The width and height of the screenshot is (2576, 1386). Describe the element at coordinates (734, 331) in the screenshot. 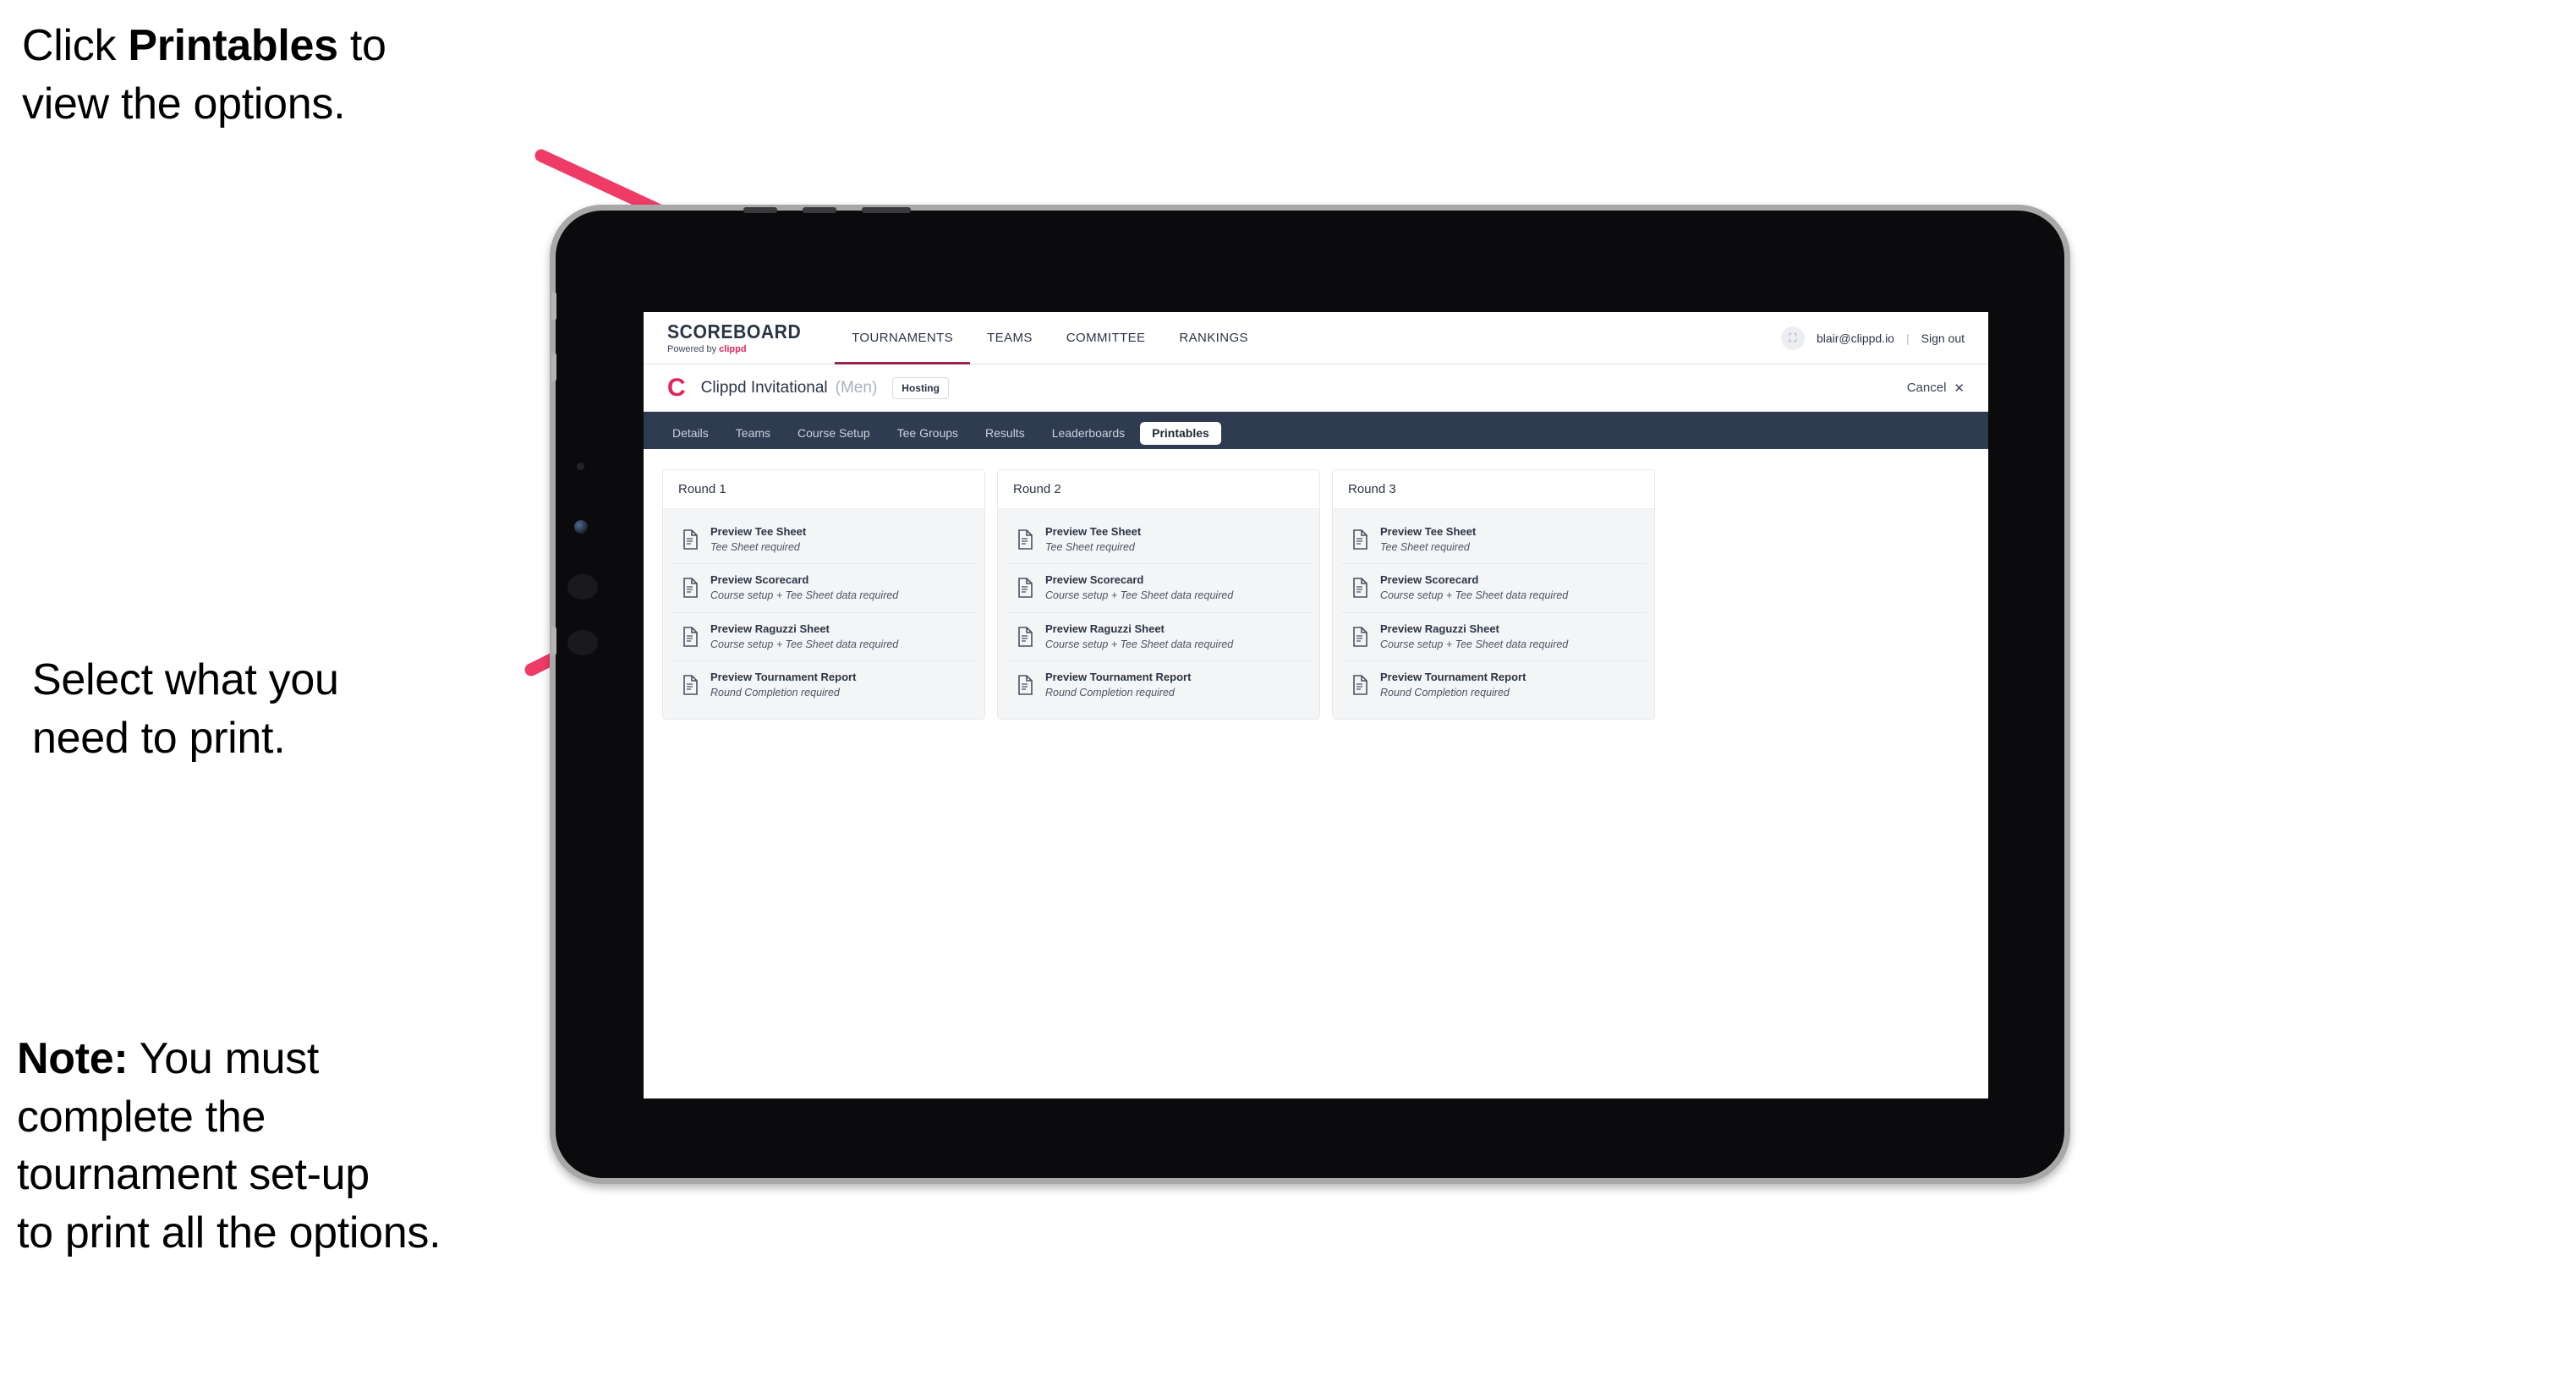

I see `brand-title: SCOREBOARD` at that location.